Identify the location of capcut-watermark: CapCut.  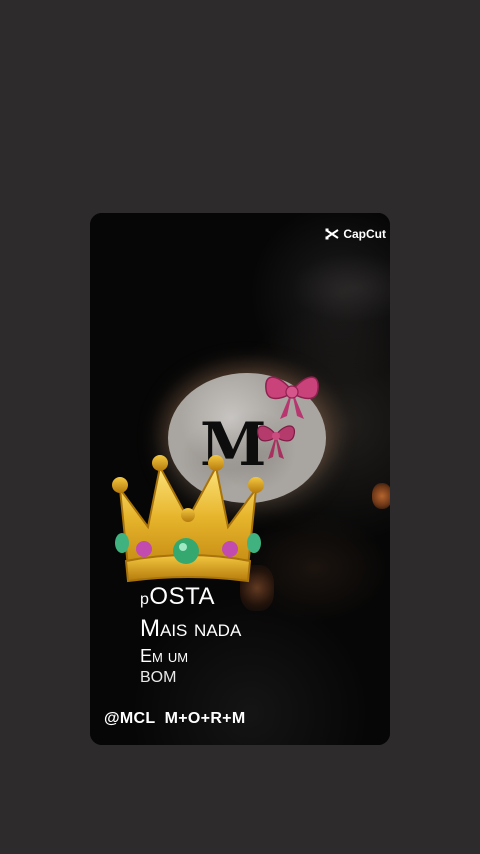
(355, 234).